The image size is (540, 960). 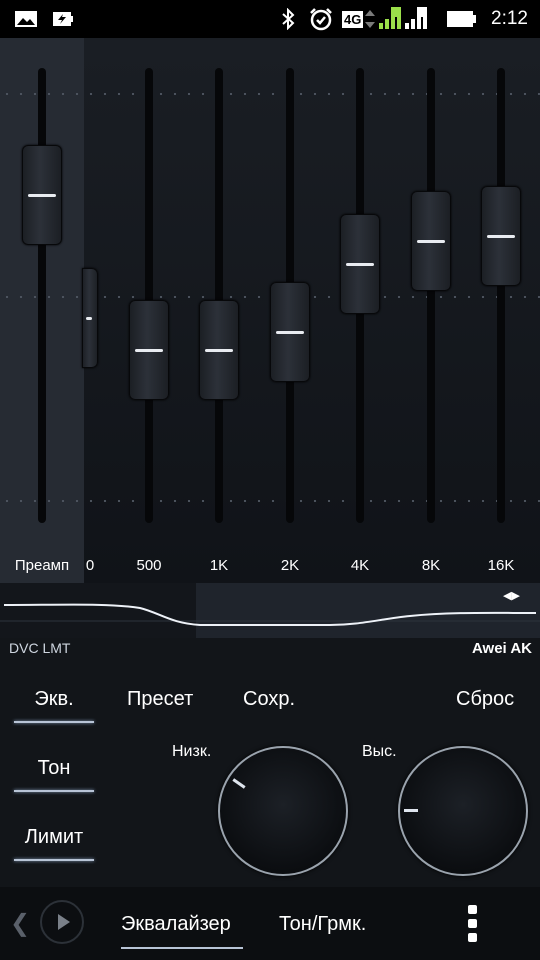 I want to click on band-slider-2k, so click(x=290, y=295).